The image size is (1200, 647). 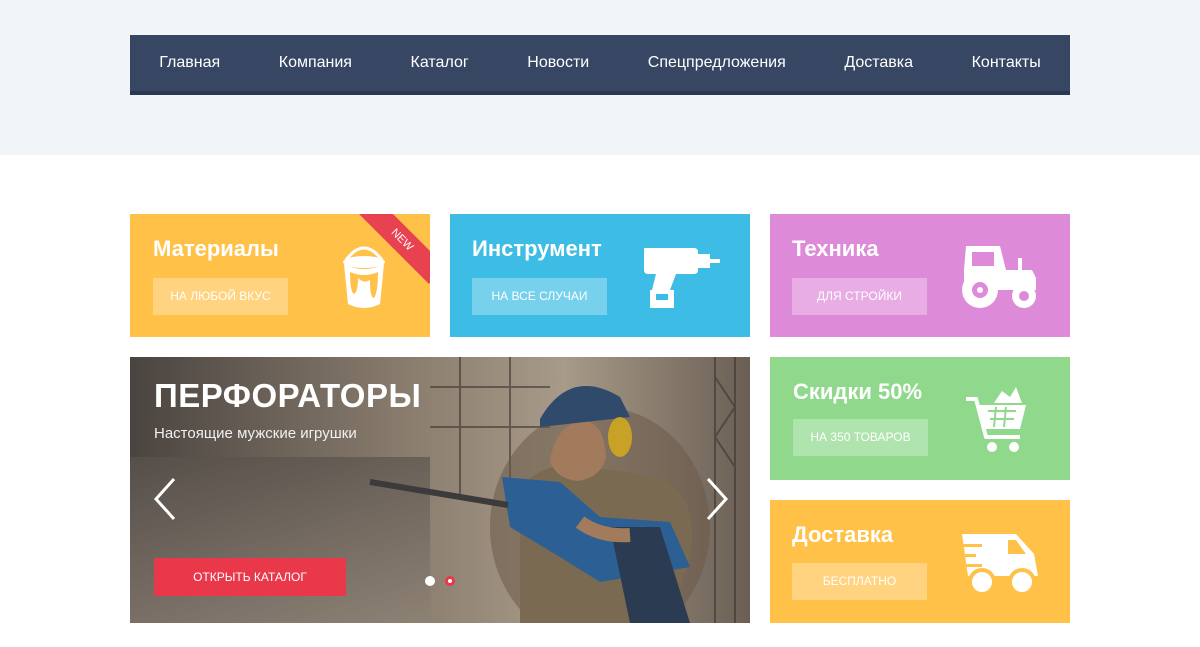 I want to click on hero-title: ПЕРФОРАТОРЫ, so click(x=288, y=395).